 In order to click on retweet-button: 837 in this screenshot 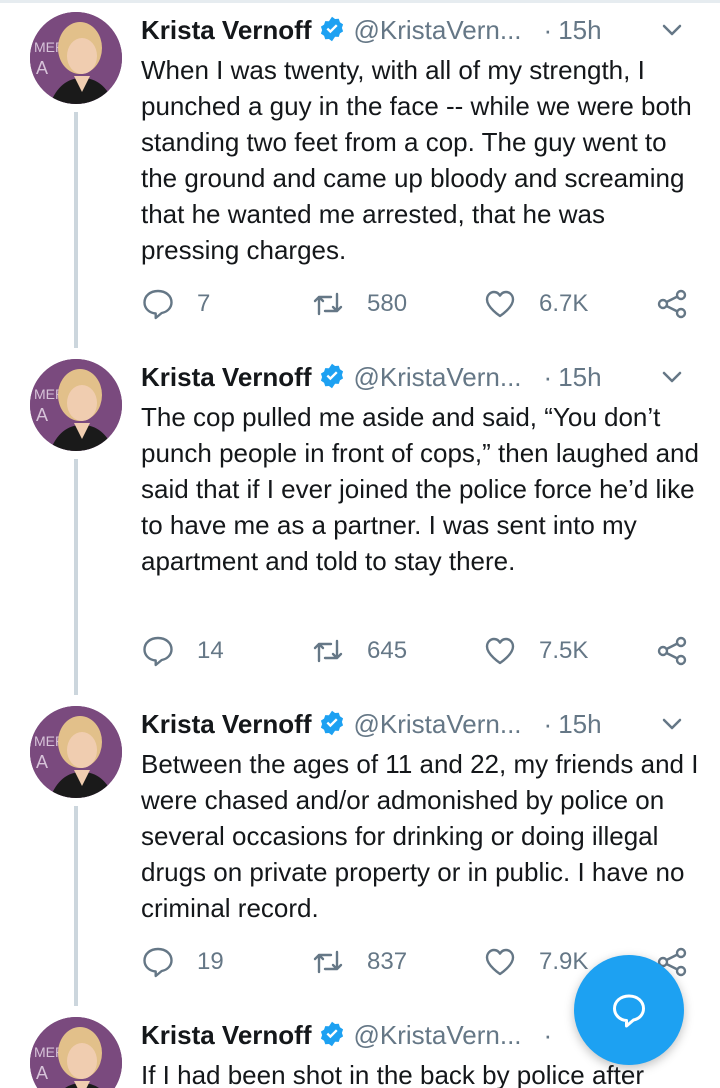, I will do `click(359, 962)`.